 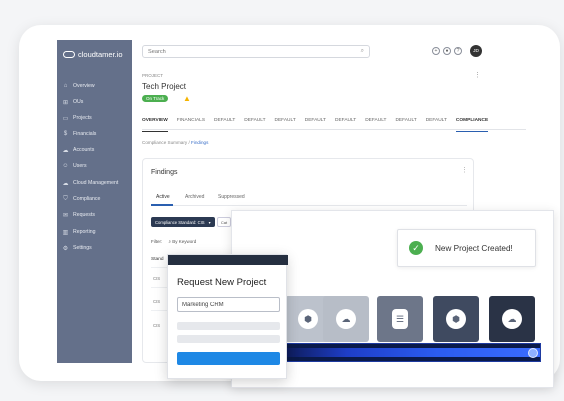 What do you see at coordinates (231, 197) in the screenshot?
I see `tab-suppressed: Suppressed` at bounding box center [231, 197].